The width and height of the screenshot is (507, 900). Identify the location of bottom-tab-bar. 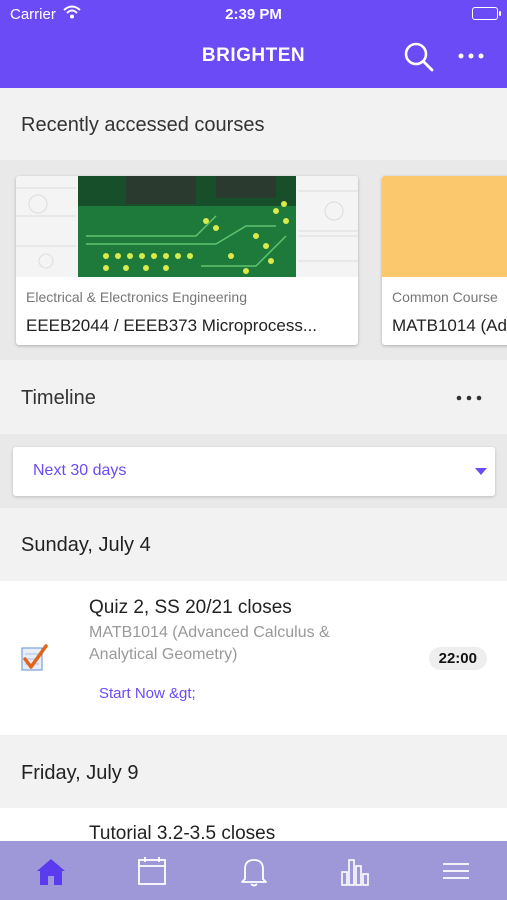
(253, 870).